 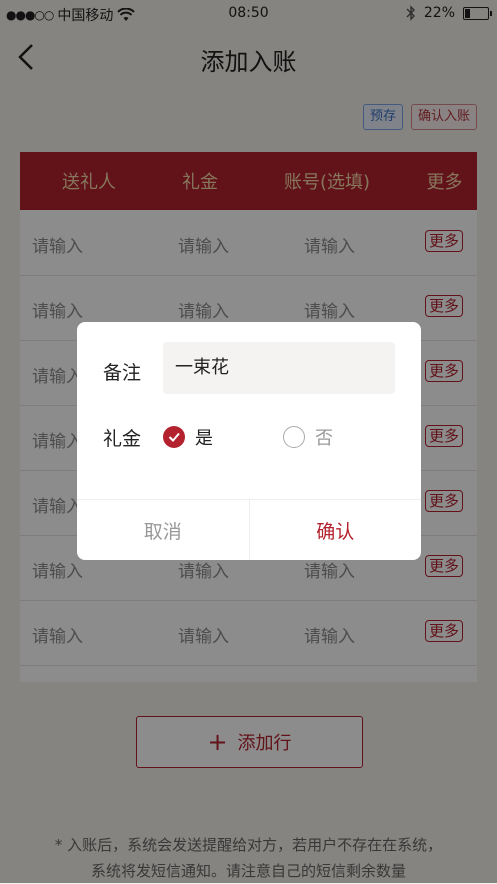 I want to click on cancel-button: 取消, so click(x=163, y=530).